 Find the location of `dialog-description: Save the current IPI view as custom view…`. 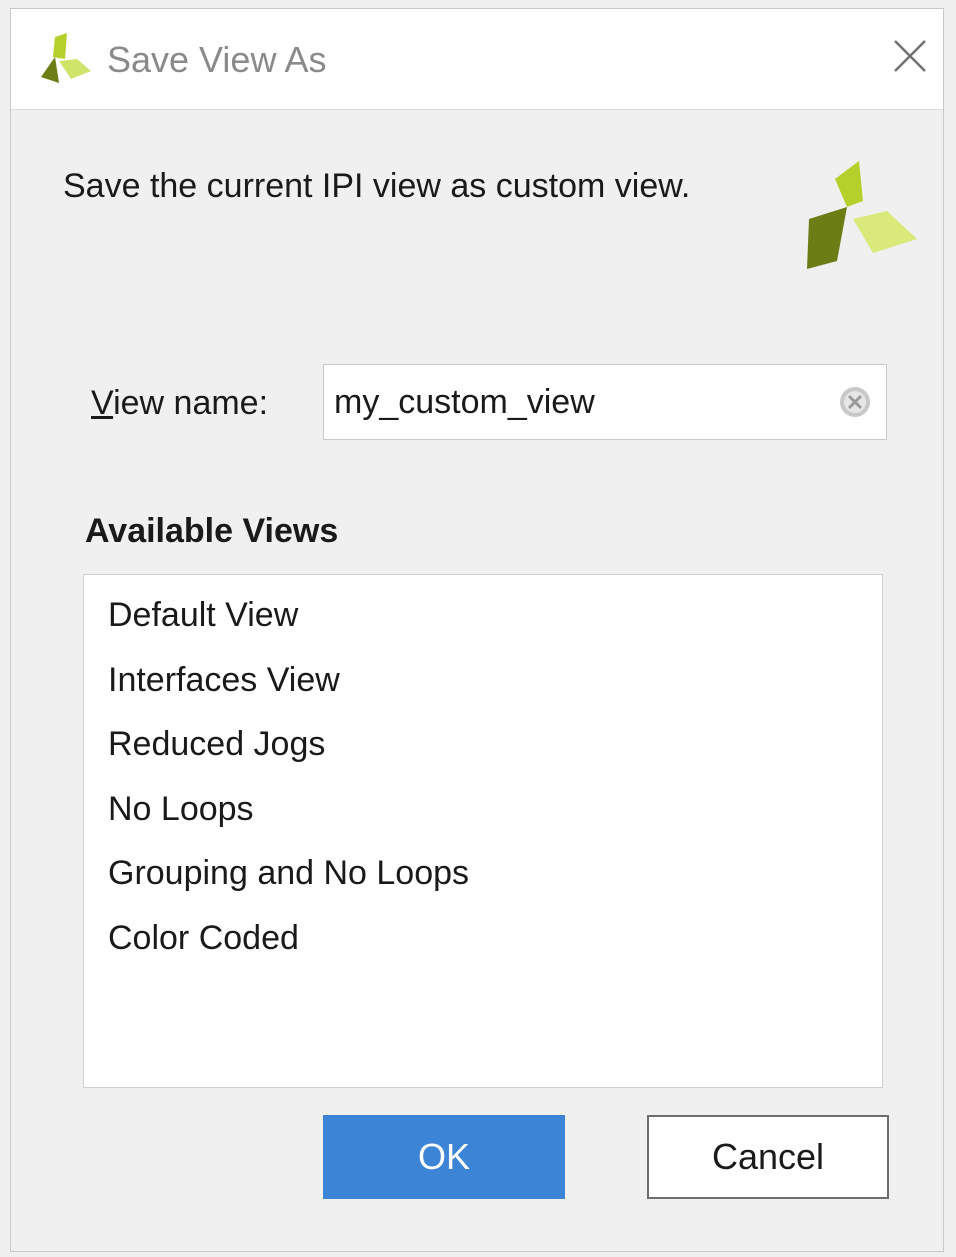

dialog-description: Save the current IPI view as custom view… is located at coordinates (377, 186).